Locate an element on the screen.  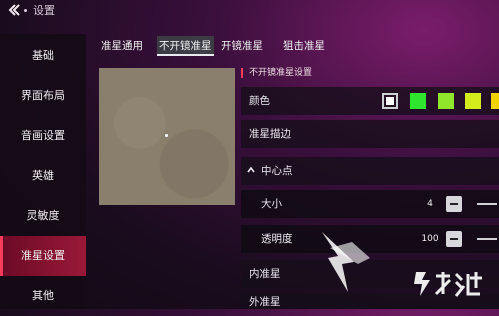
tab-no-scope: 不开镜准星 is located at coordinates (185, 46).